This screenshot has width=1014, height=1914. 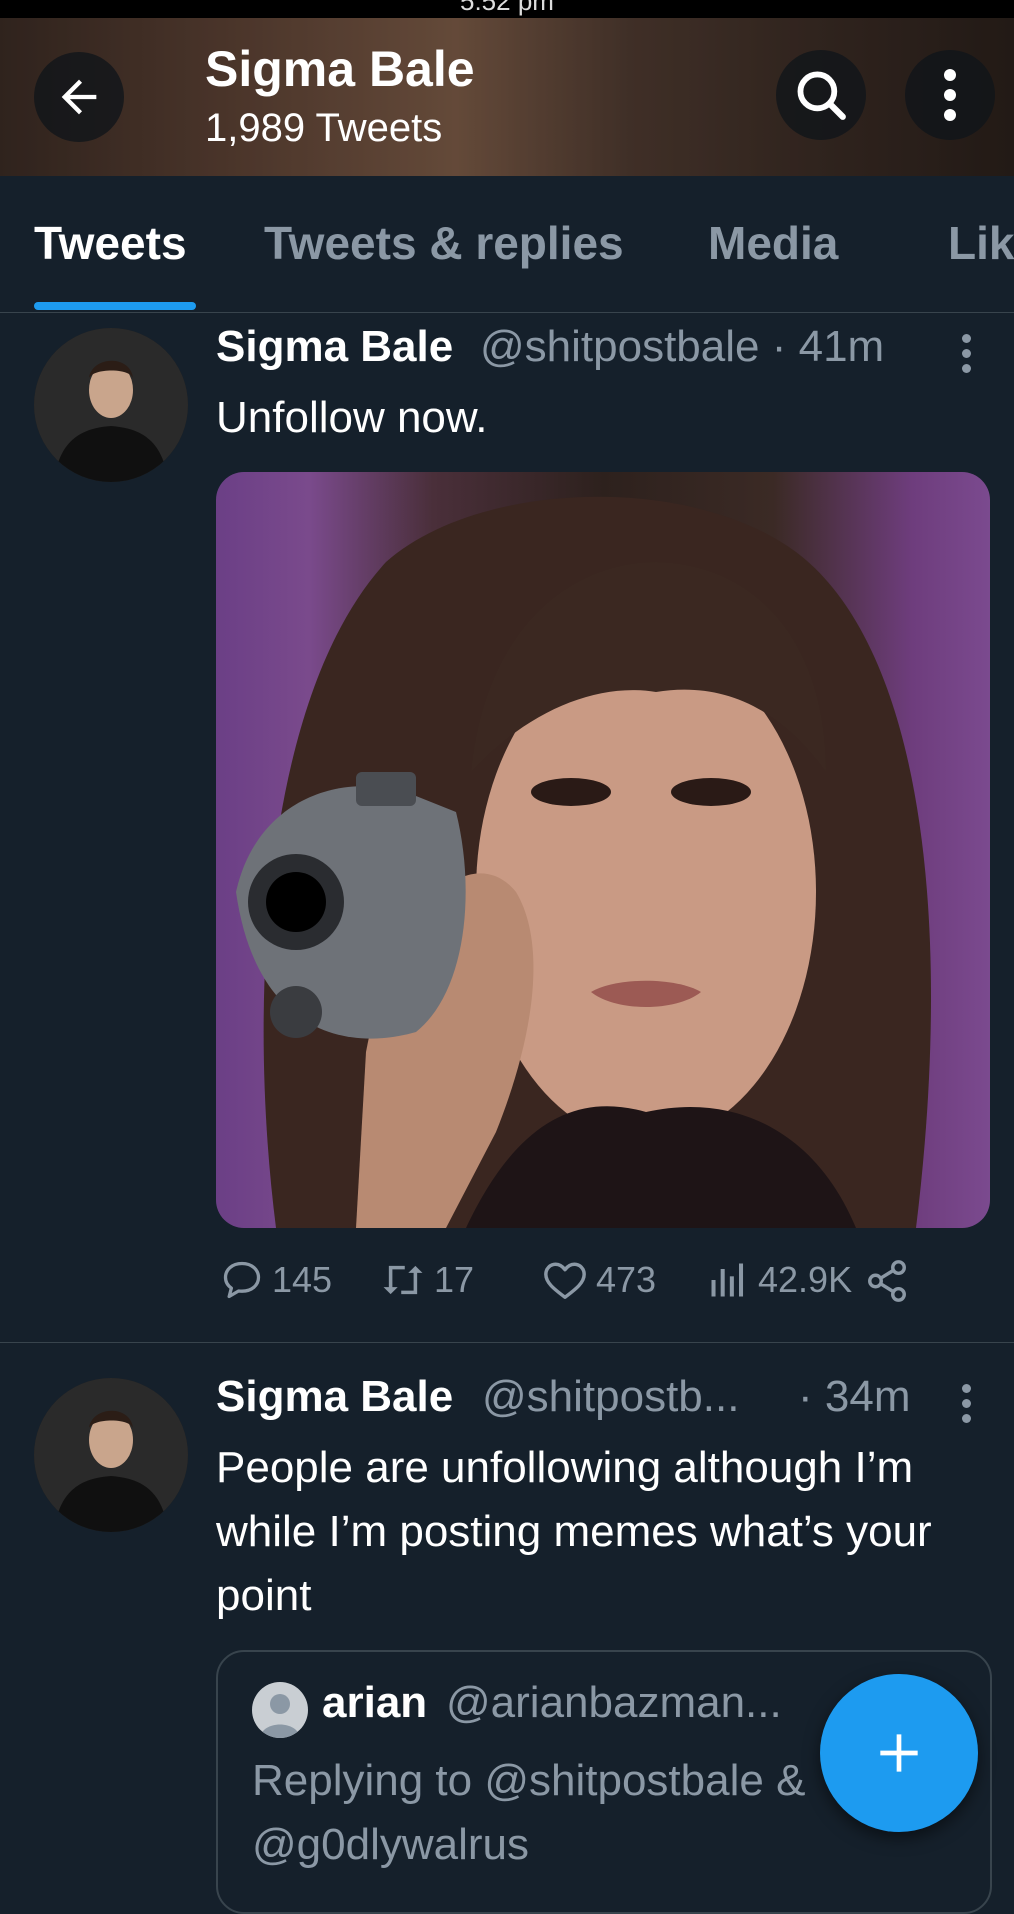 What do you see at coordinates (727, 1280) in the screenshot?
I see `bar-chart-icon` at bounding box center [727, 1280].